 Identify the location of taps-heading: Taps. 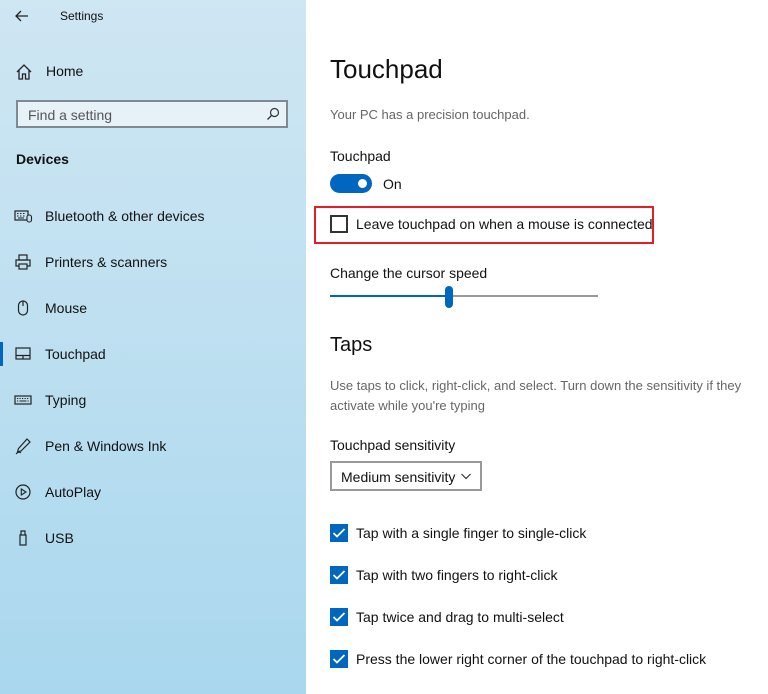
(351, 345).